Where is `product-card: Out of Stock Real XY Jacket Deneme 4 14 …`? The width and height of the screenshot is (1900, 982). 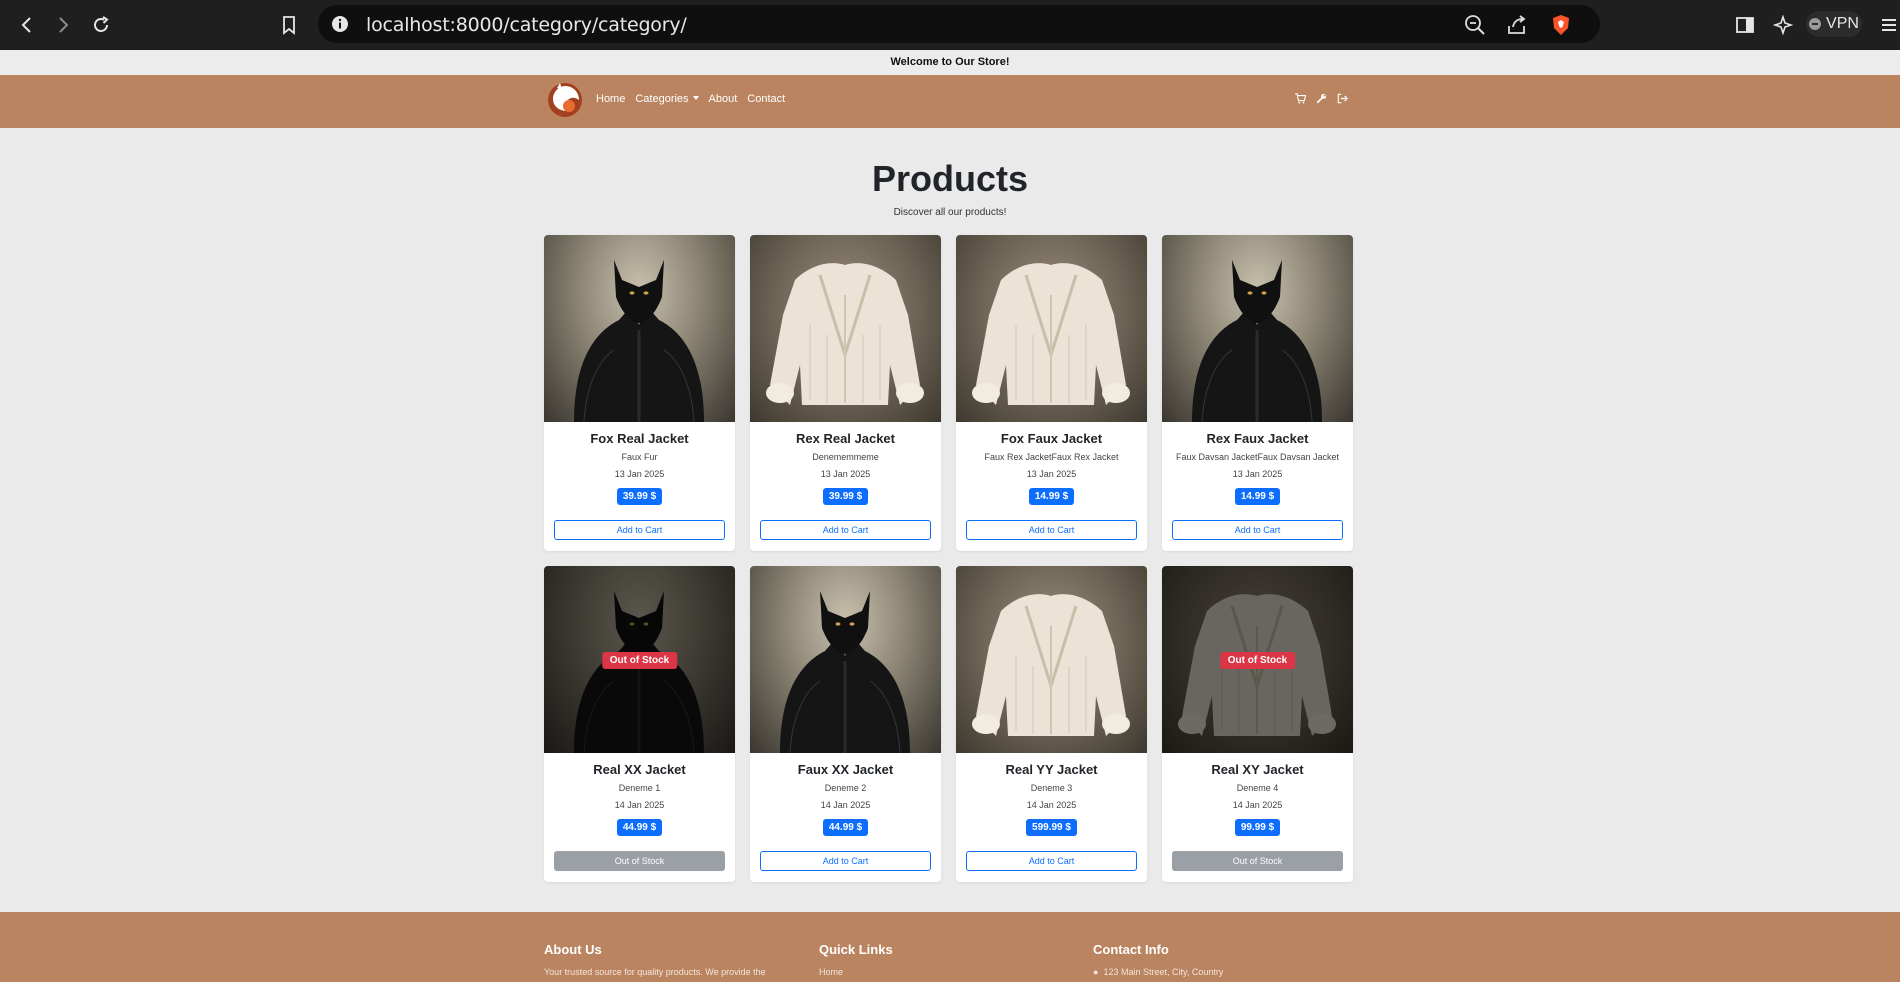
product-card: Out of Stock Real XY Jacket Deneme 4 14 … is located at coordinates (1257, 724).